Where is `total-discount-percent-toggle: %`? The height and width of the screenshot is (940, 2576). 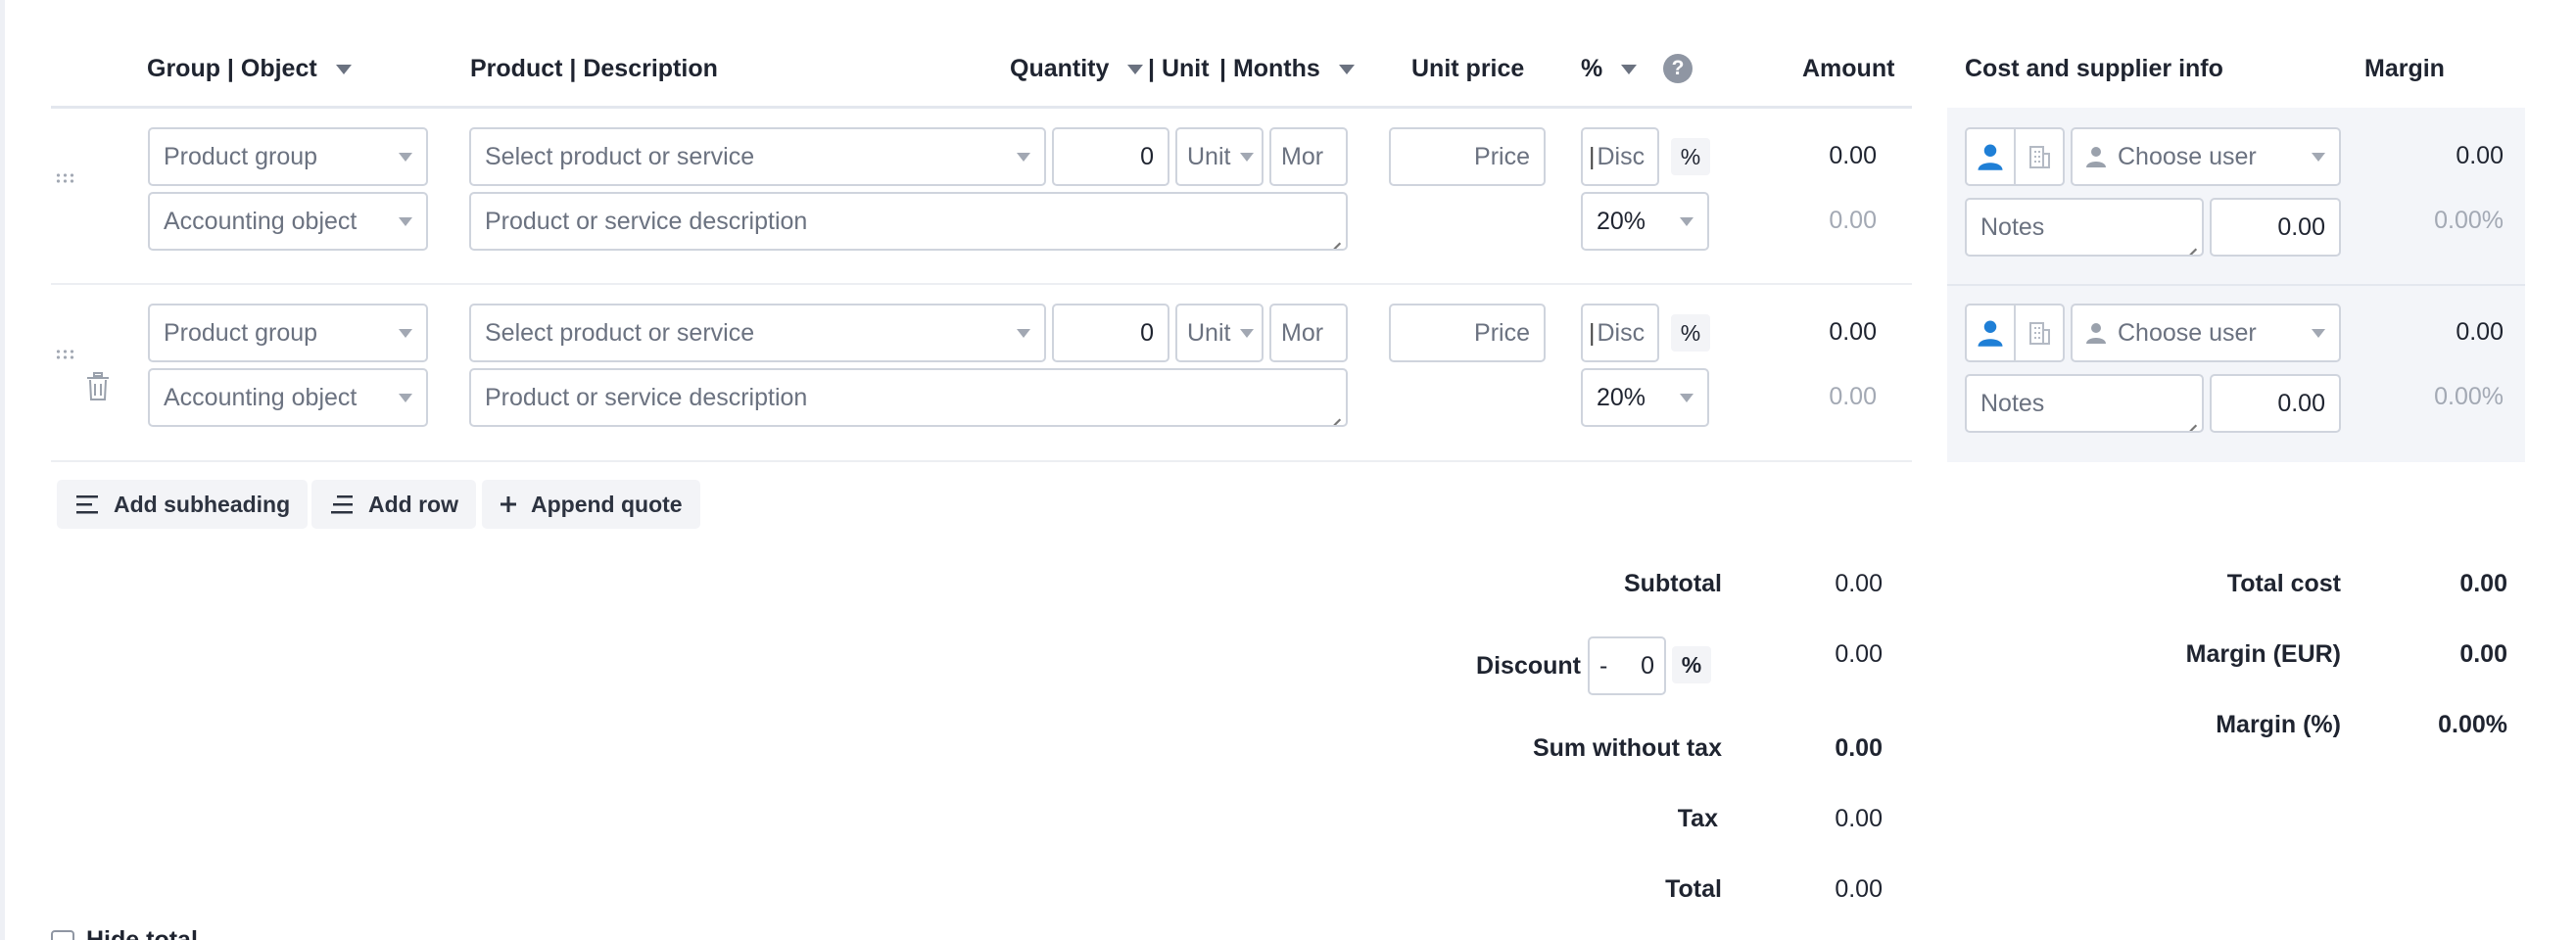
total-discount-percent-toggle: % is located at coordinates (1692, 664).